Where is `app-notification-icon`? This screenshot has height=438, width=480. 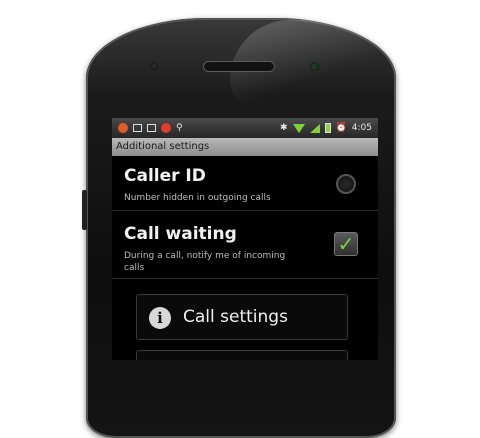
app-notification-icon is located at coordinates (123, 128).